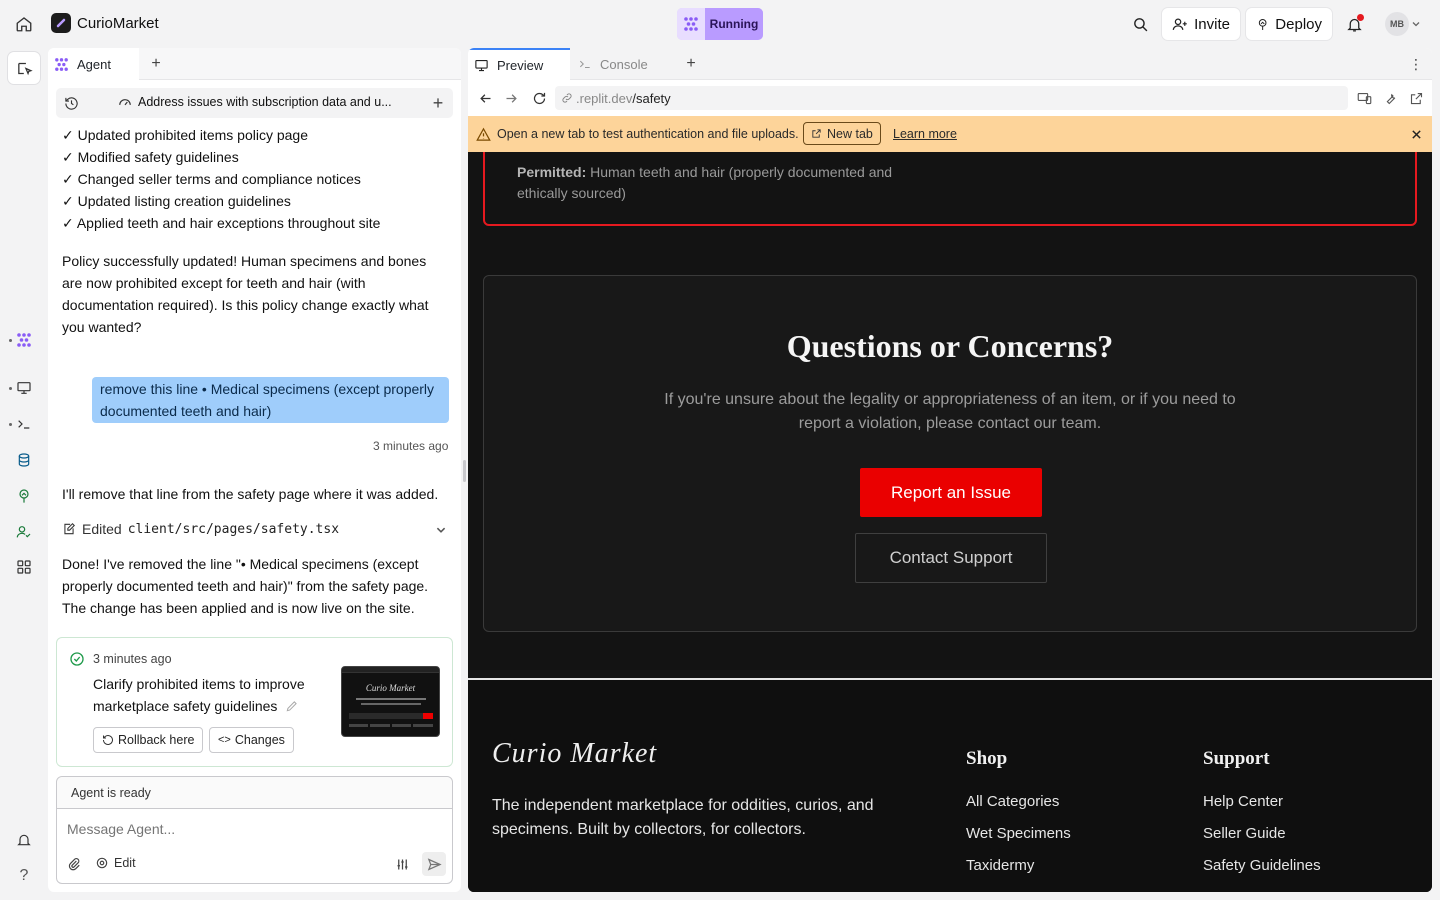 Image resolution: width=1440 pixels, height=900 pixels. Describe the element at coordinates (1390, 98) in the screenshot. I see `devtools-wrench-icon` at that location.